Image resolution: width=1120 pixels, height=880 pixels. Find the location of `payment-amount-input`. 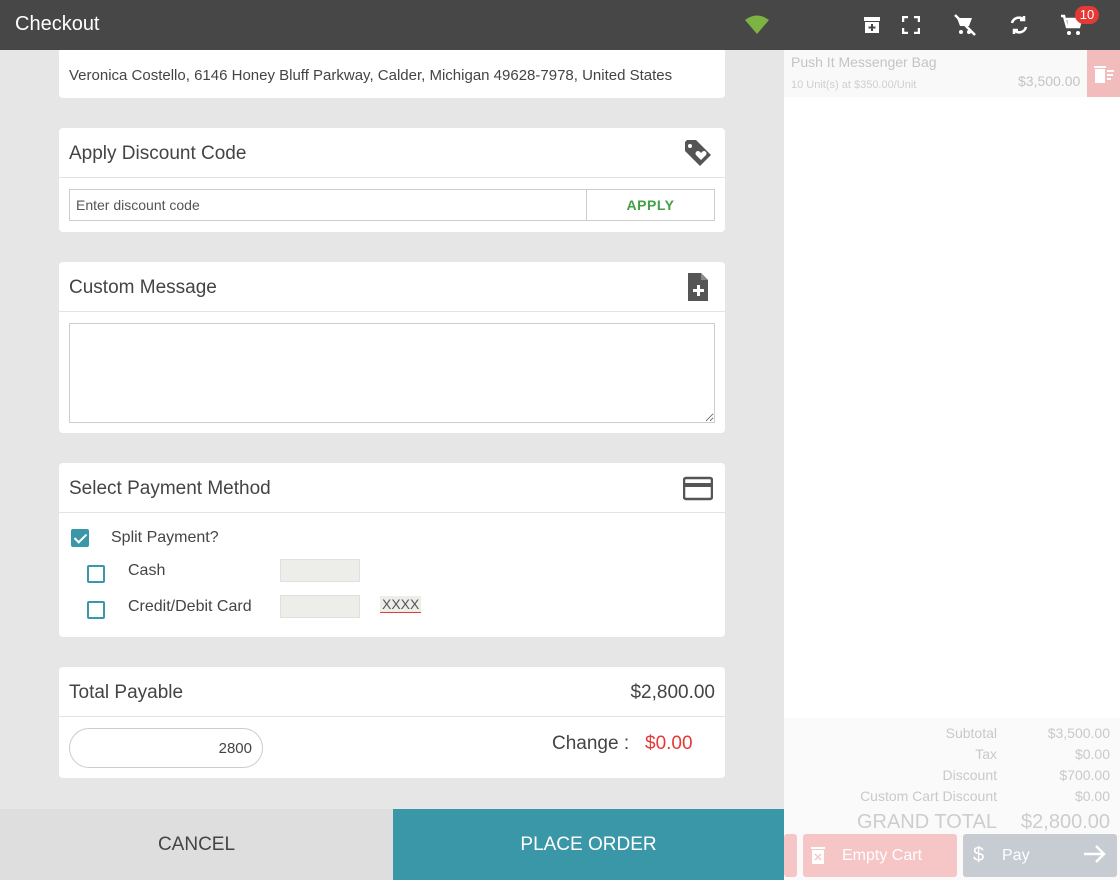

payment-amount-input is located at coordinates (166, 748).